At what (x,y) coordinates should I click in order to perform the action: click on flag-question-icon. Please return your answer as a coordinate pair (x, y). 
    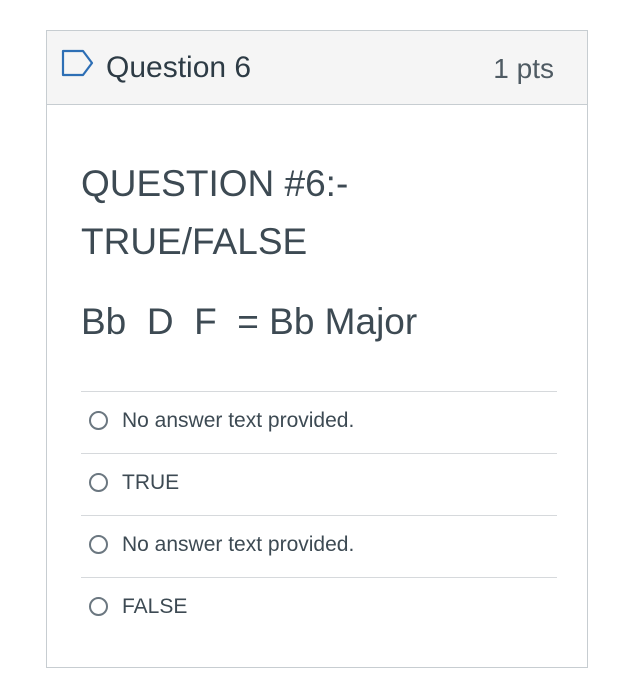
    Looking at the image, I should click on (78, 63).